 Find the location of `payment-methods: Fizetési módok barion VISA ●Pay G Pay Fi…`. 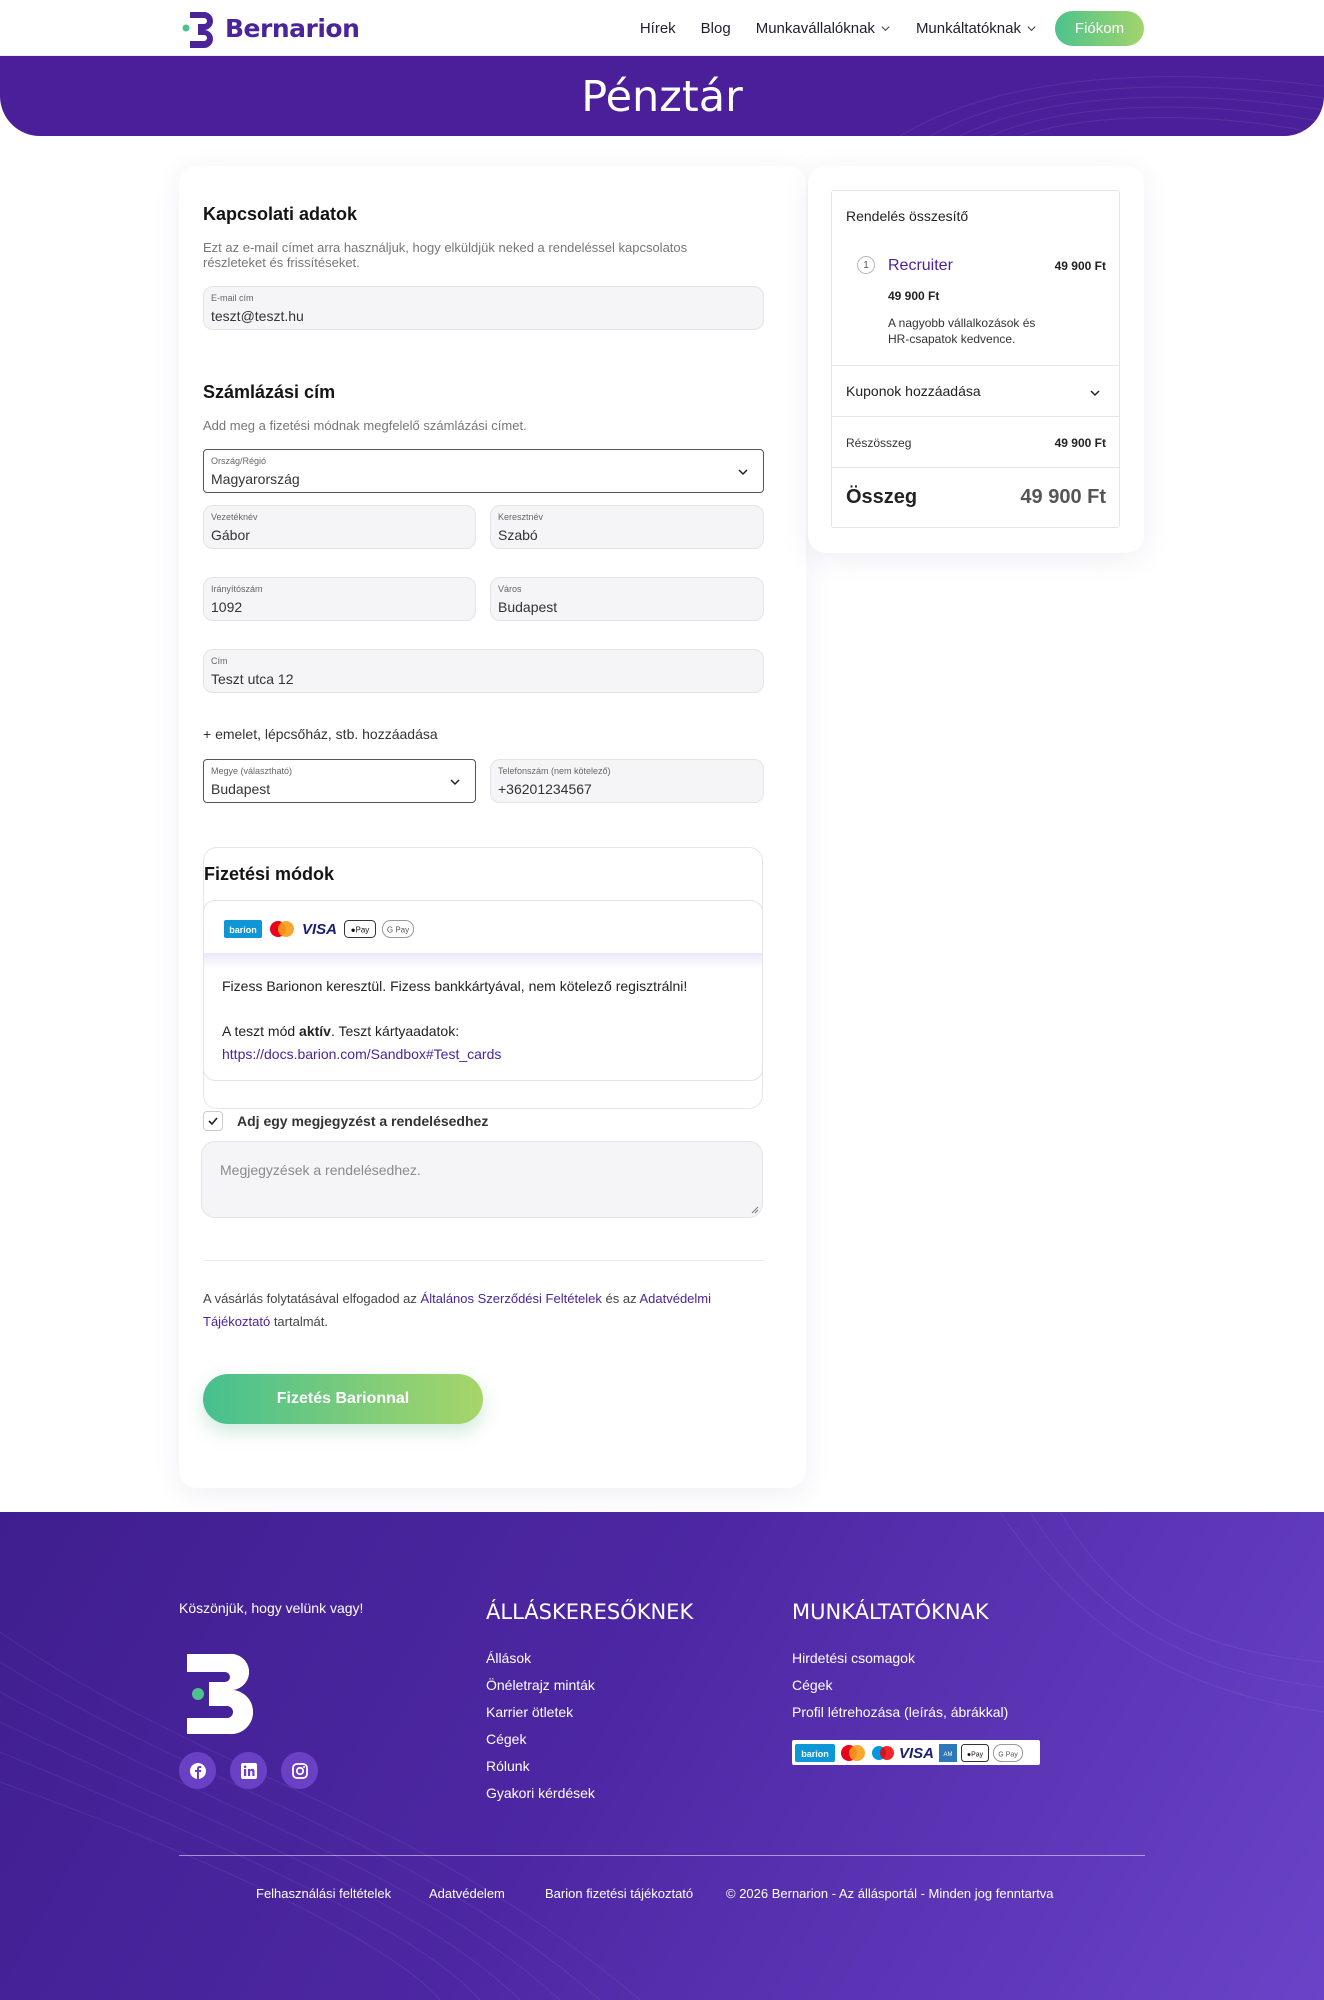

payment-methods: Fizetési módok barion VISA ●Pay G Pay Fi… is located at coordinates (483, 978).